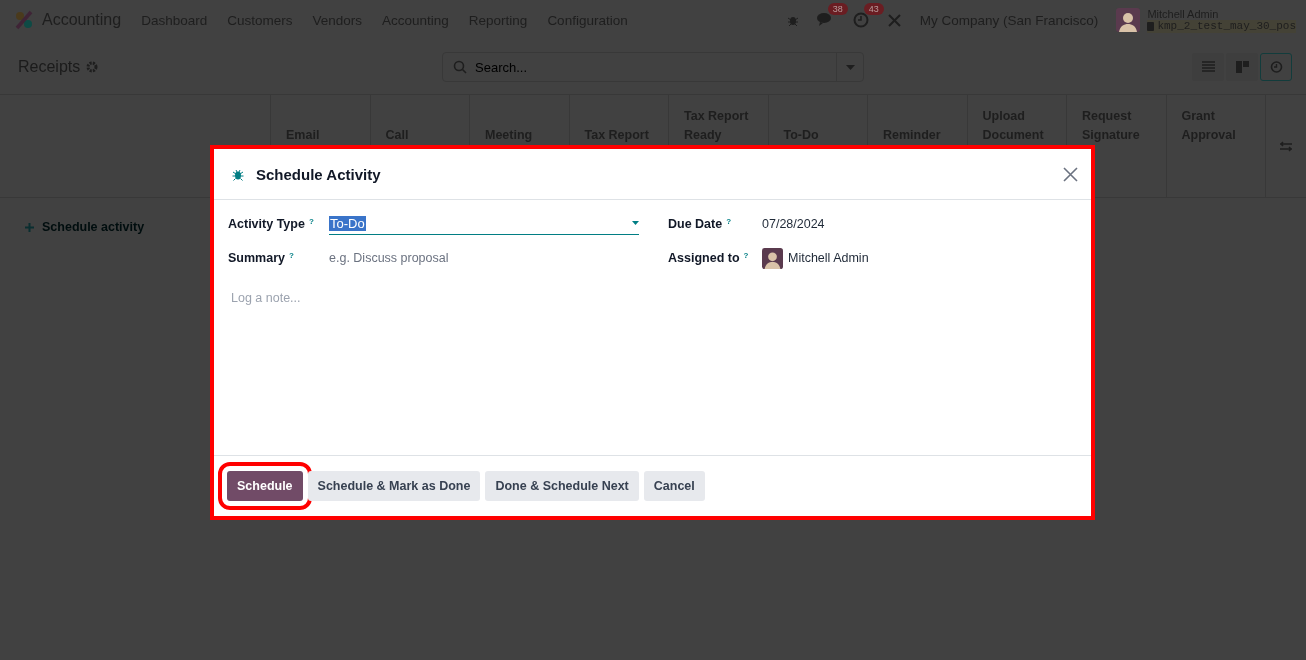  I want to click on settings-icon, so click(92, 67).